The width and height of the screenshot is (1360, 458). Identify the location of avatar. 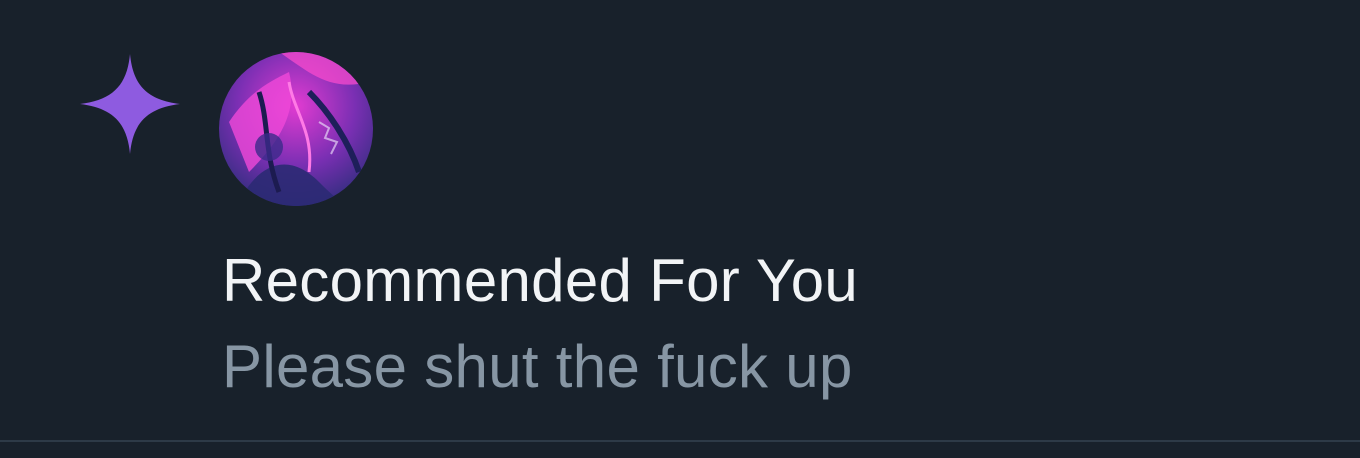
(296, 129).